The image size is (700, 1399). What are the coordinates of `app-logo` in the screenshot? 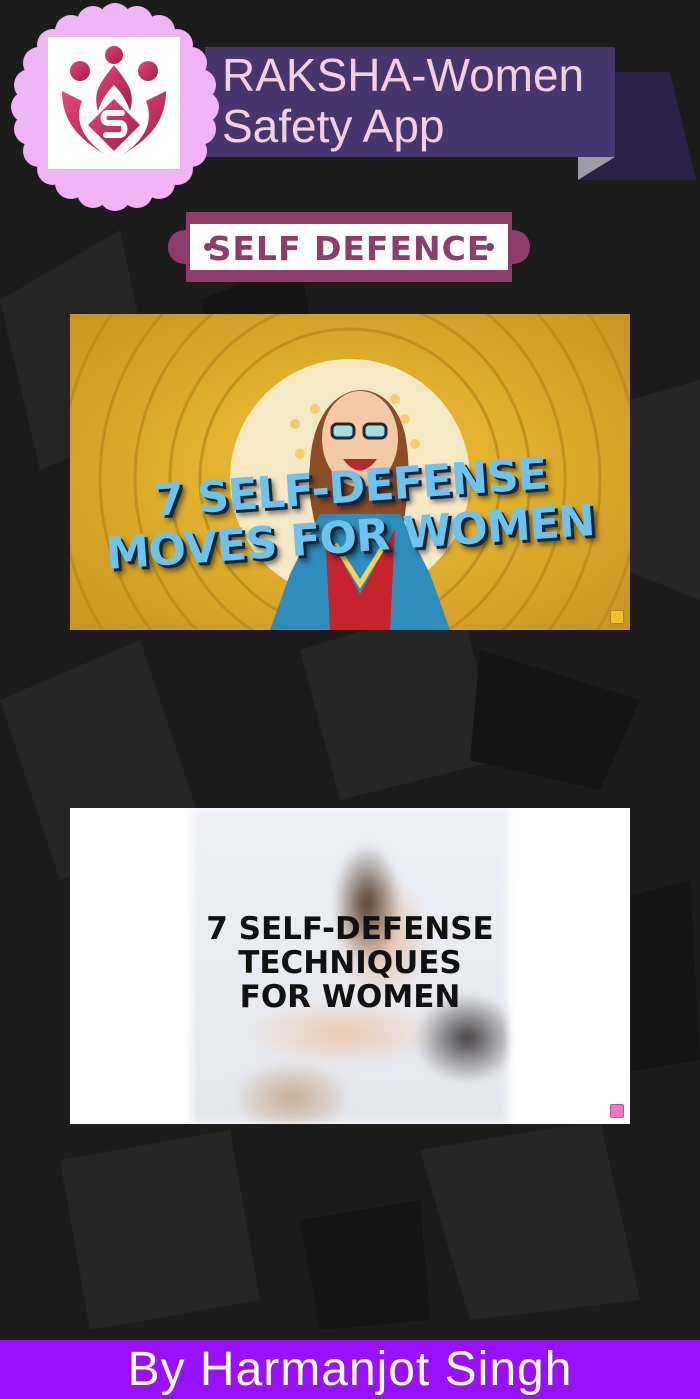 It's located at (114, 103).